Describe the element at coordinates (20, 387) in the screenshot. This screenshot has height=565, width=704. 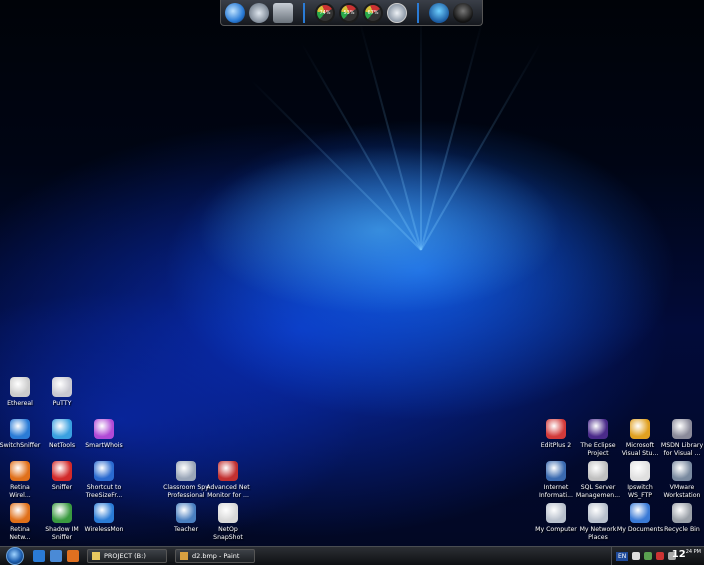
I see `ethereal-icon` at that location.